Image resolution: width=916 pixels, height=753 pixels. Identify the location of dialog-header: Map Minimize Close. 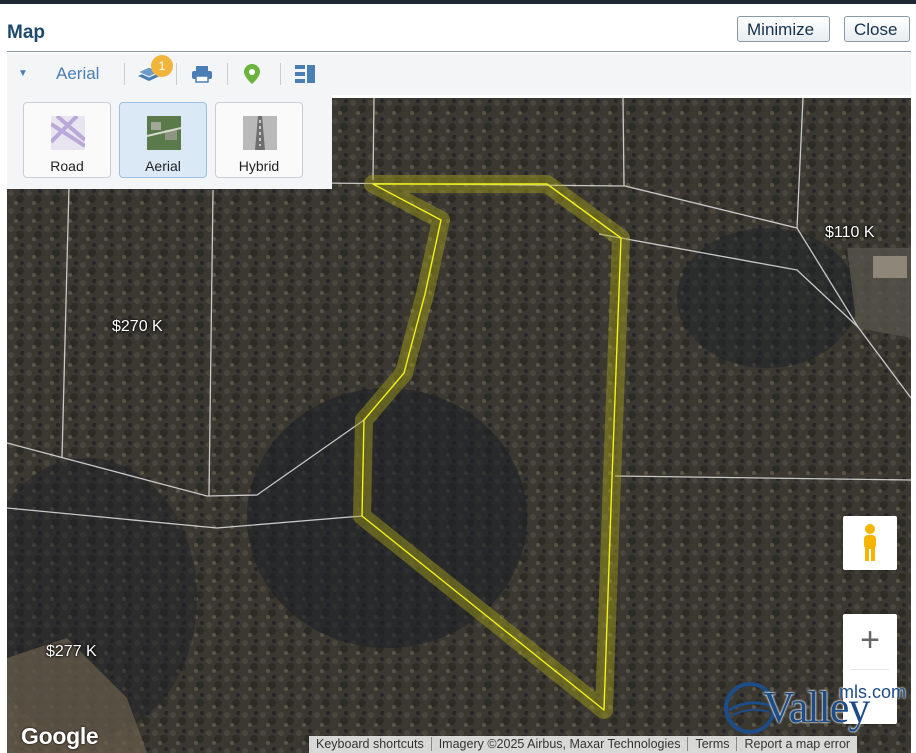
(458, 28).